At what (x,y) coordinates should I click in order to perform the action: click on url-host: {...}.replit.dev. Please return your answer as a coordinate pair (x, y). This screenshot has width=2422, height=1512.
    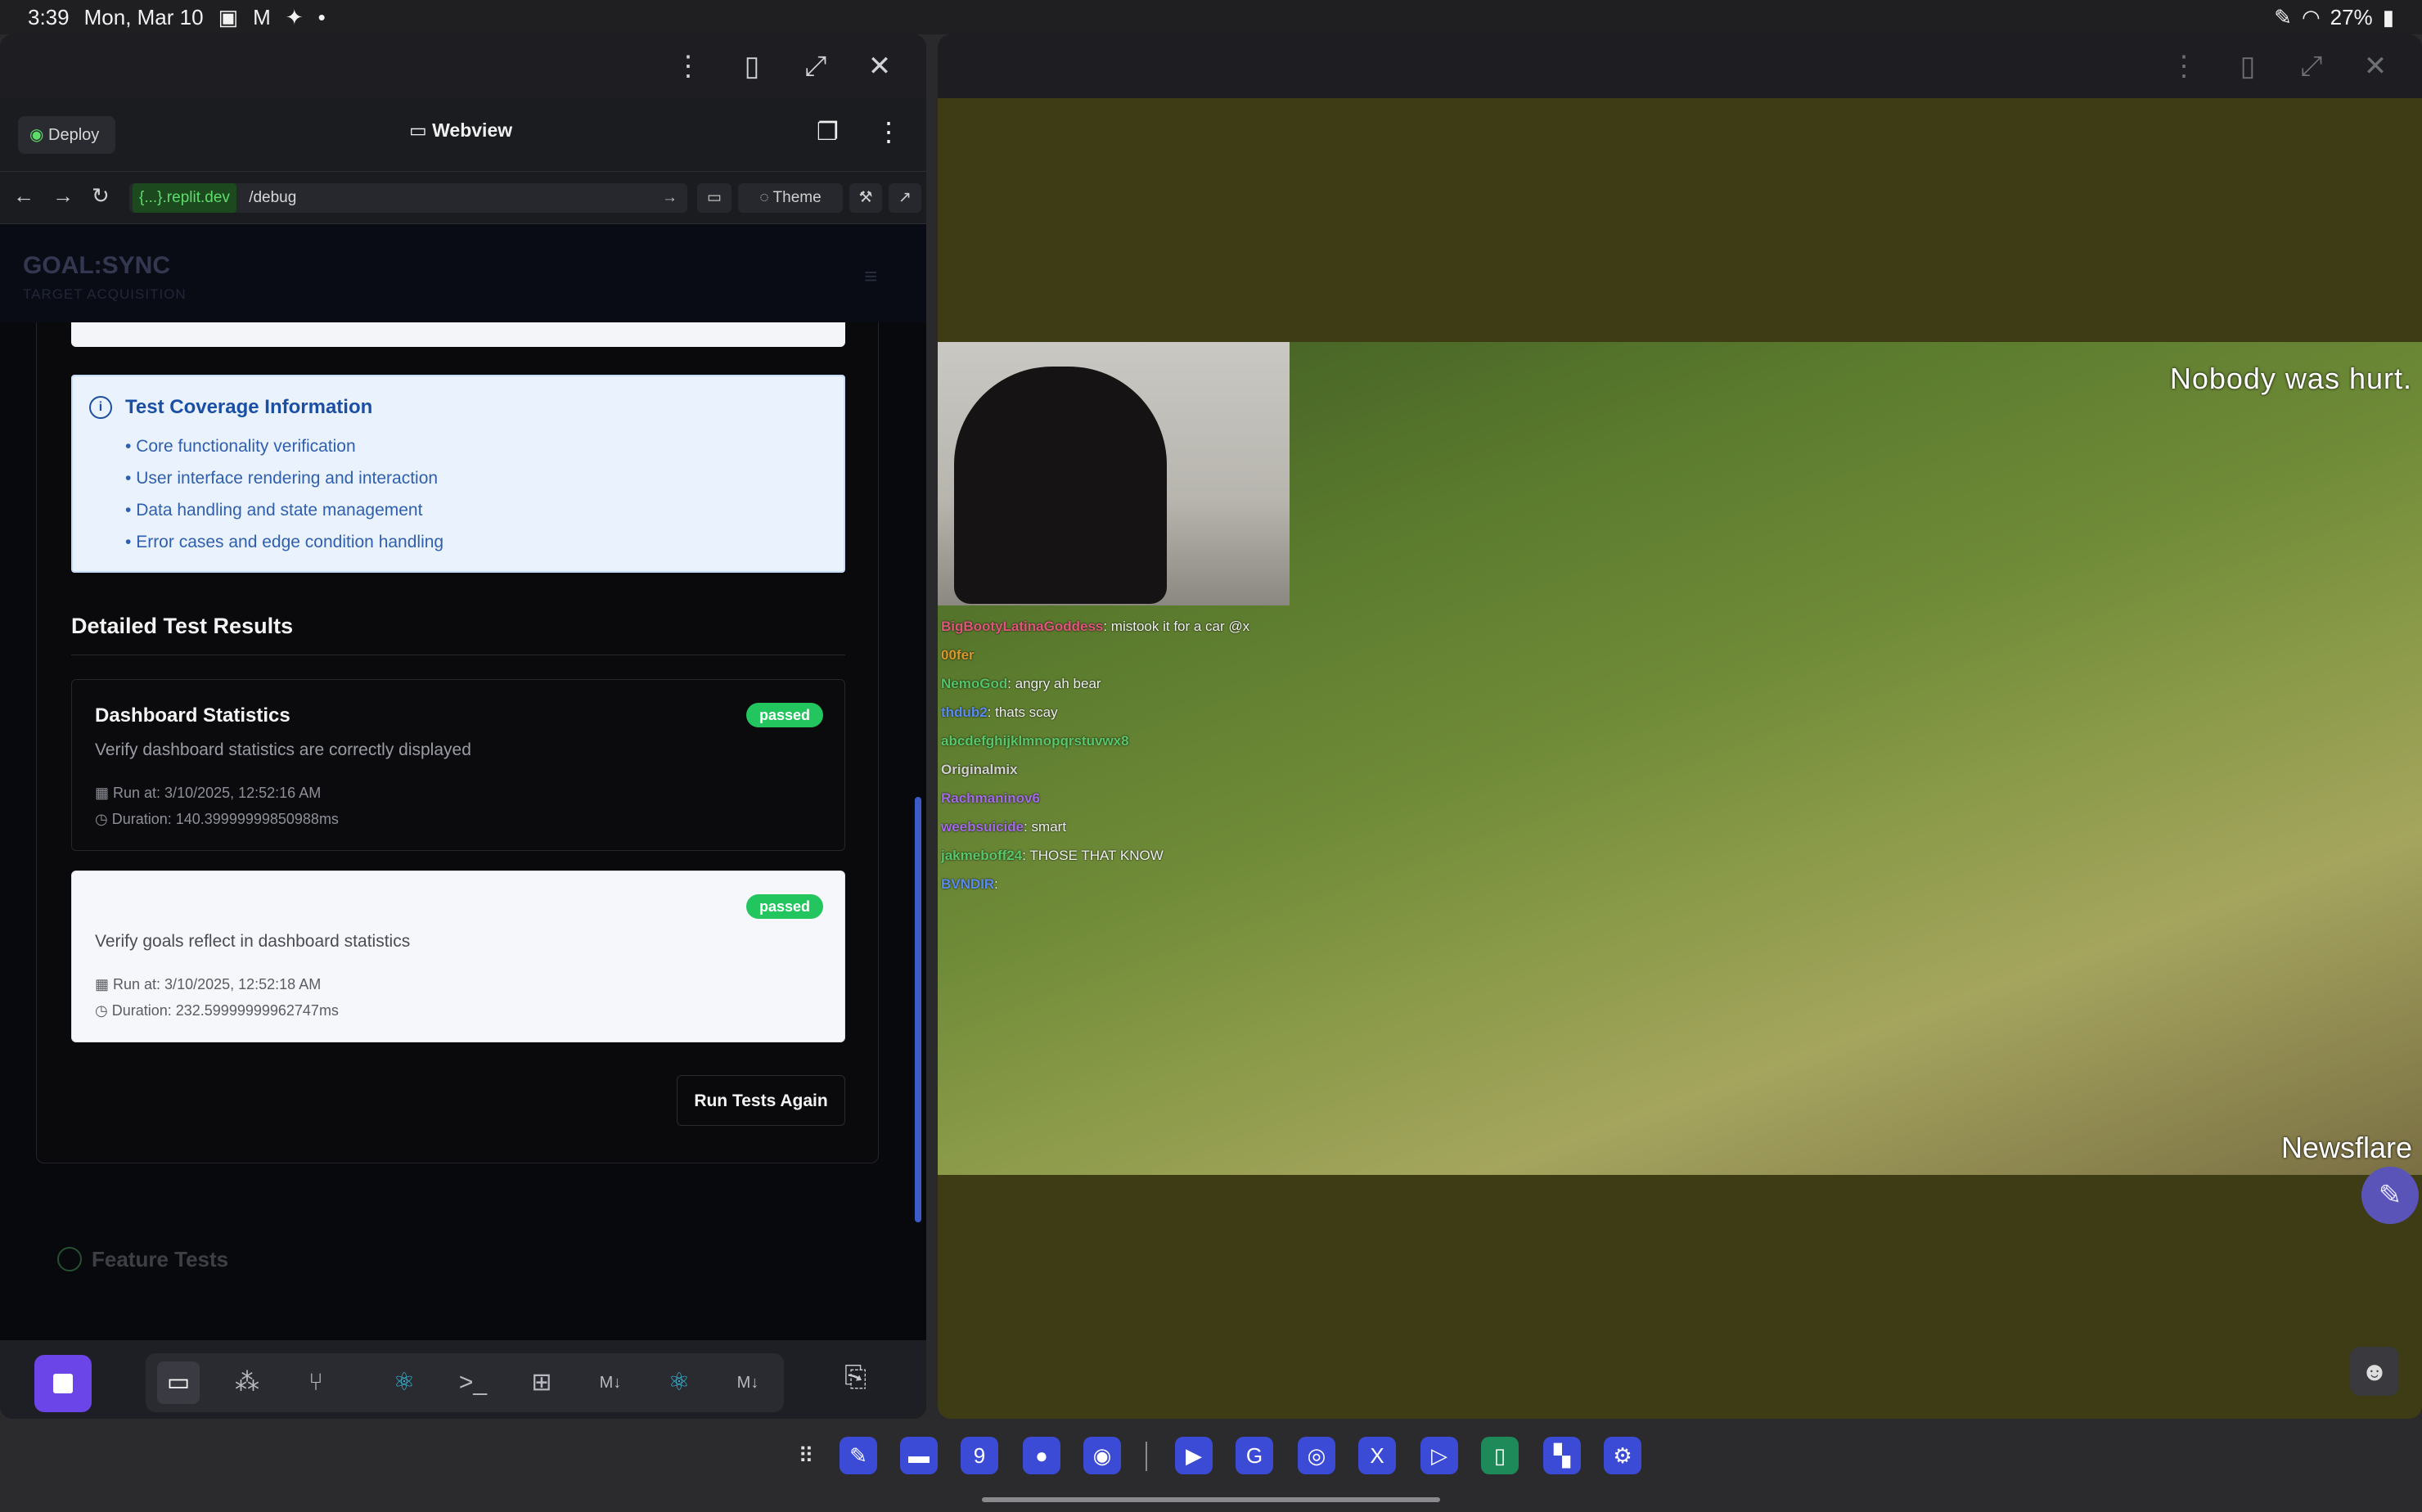
    Looking at the image, I should click on (184, 198).